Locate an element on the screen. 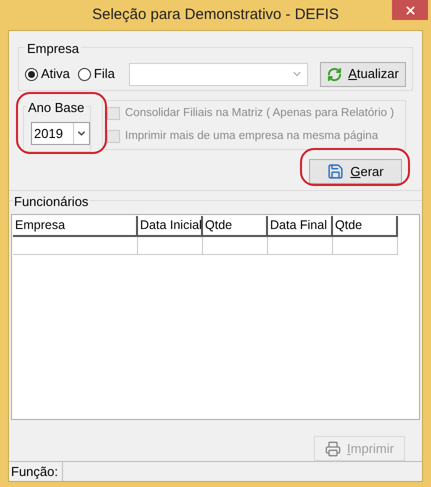 Image resolution: width=431 pixels, height=487 pixels. refresh-button: Atualizar is located at coordinates (363, 74).